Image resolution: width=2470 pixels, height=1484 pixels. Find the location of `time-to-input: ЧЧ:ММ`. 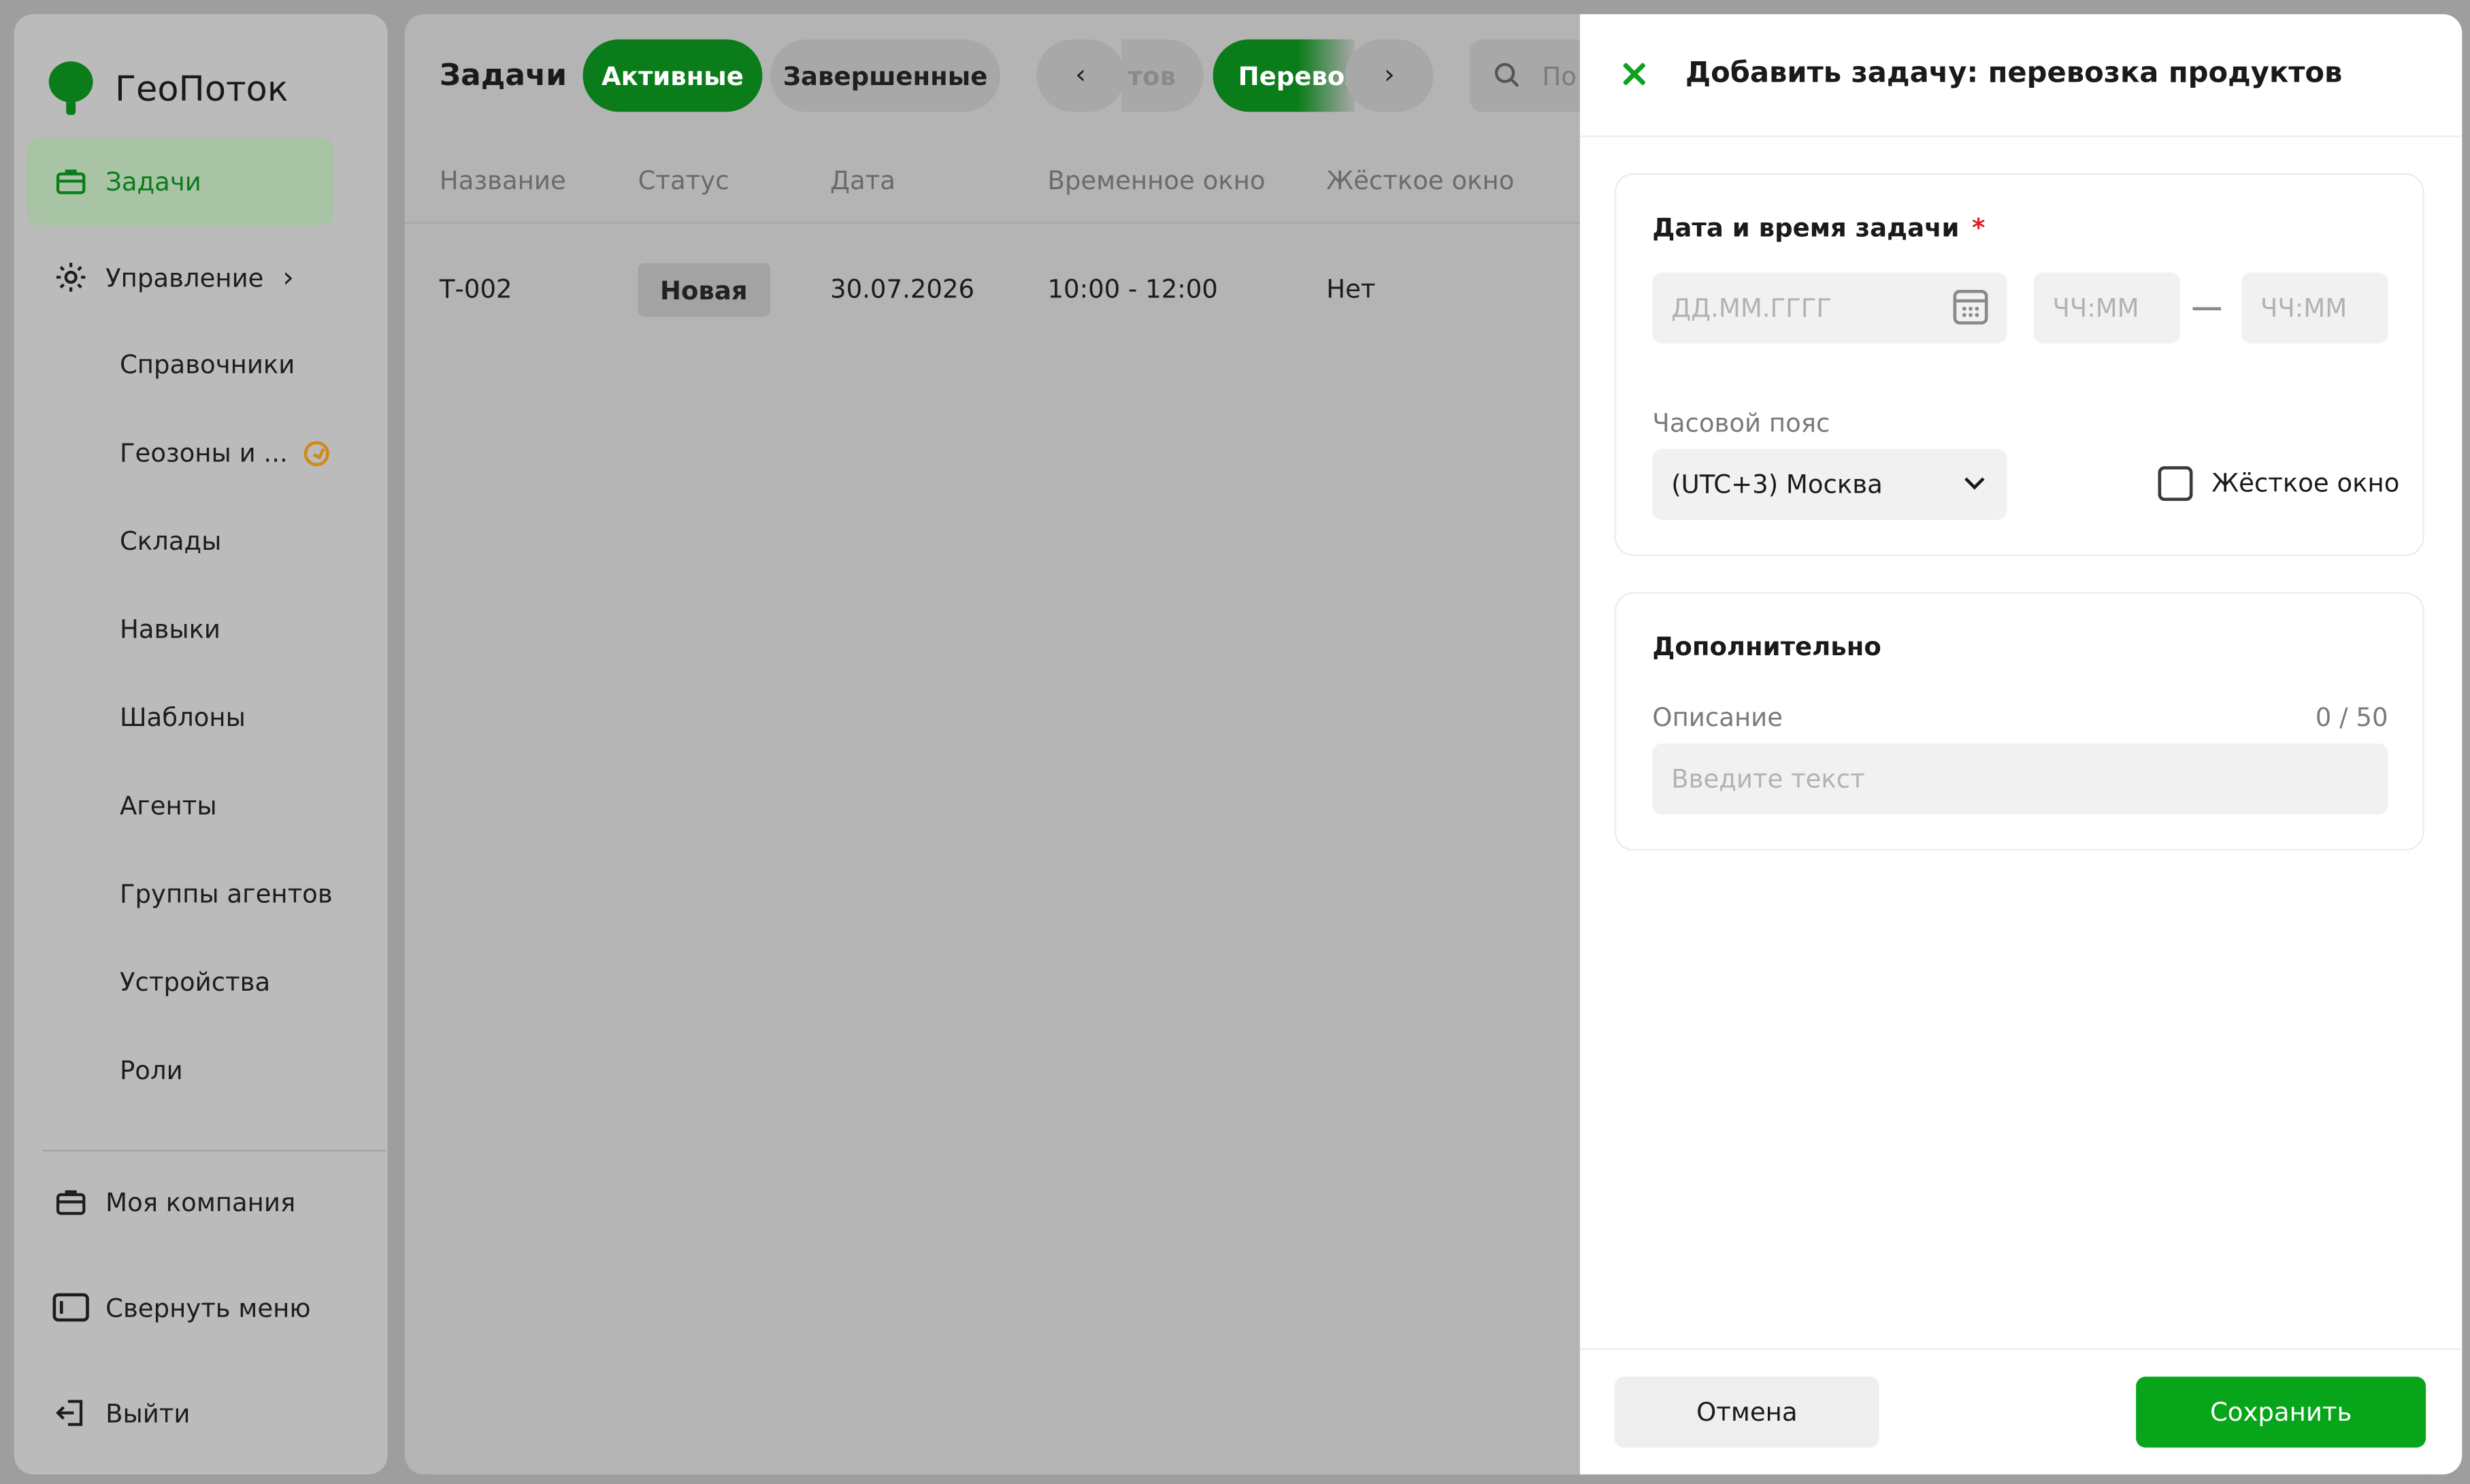

time-to-input: ЧЧ:ММ is located at coordinates (2314, 308).